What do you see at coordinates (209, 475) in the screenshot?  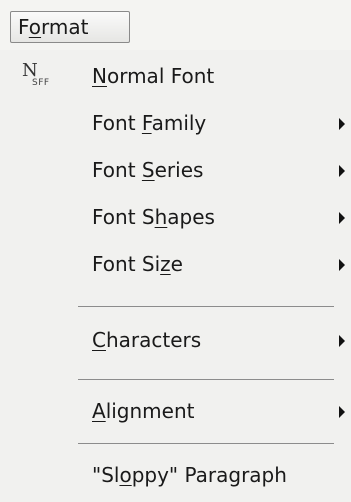 I see `label-part: ppy" Paragraph` at bounding box center [209, 475].